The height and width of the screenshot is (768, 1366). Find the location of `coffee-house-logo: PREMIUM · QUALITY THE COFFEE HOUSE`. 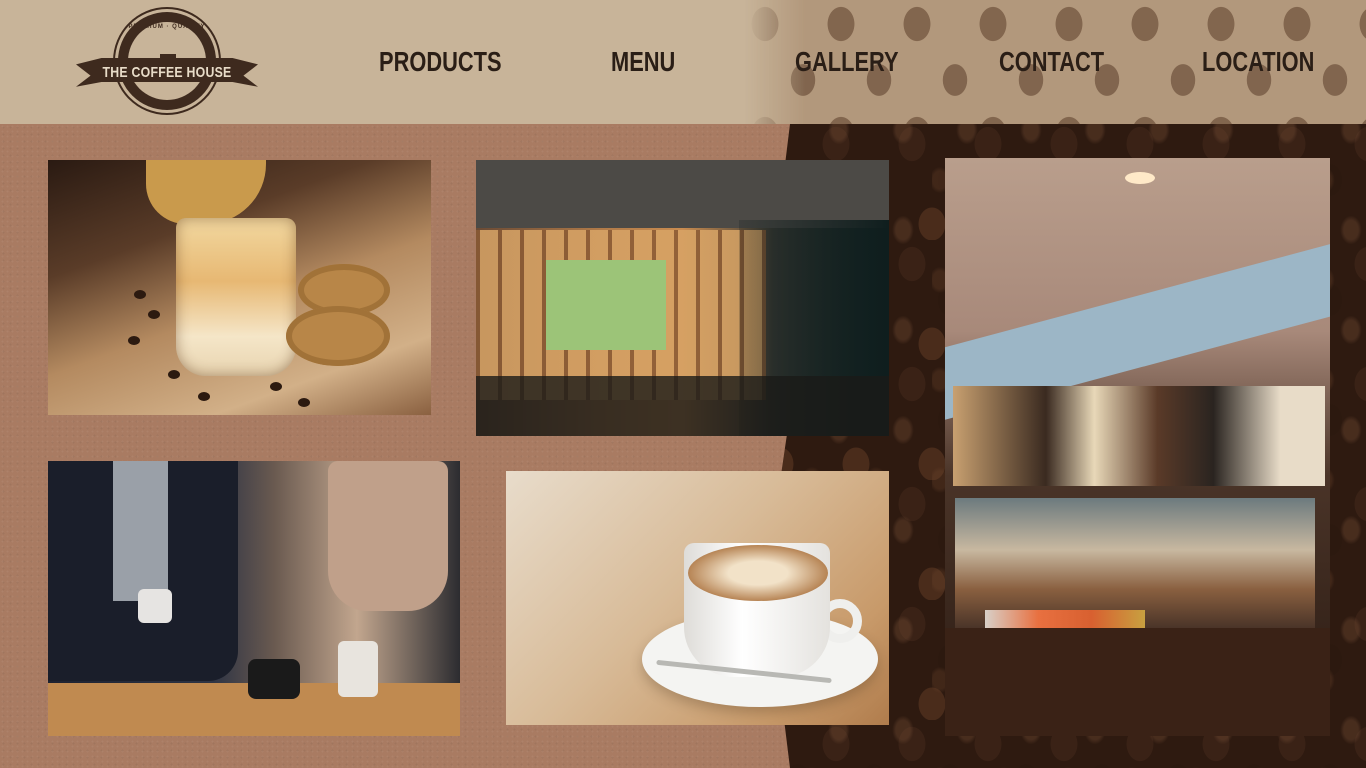

coffee-house-logo: PREMIUM · QUALITY THE COFFEE HOUSE is located at coordinates (167, 62).